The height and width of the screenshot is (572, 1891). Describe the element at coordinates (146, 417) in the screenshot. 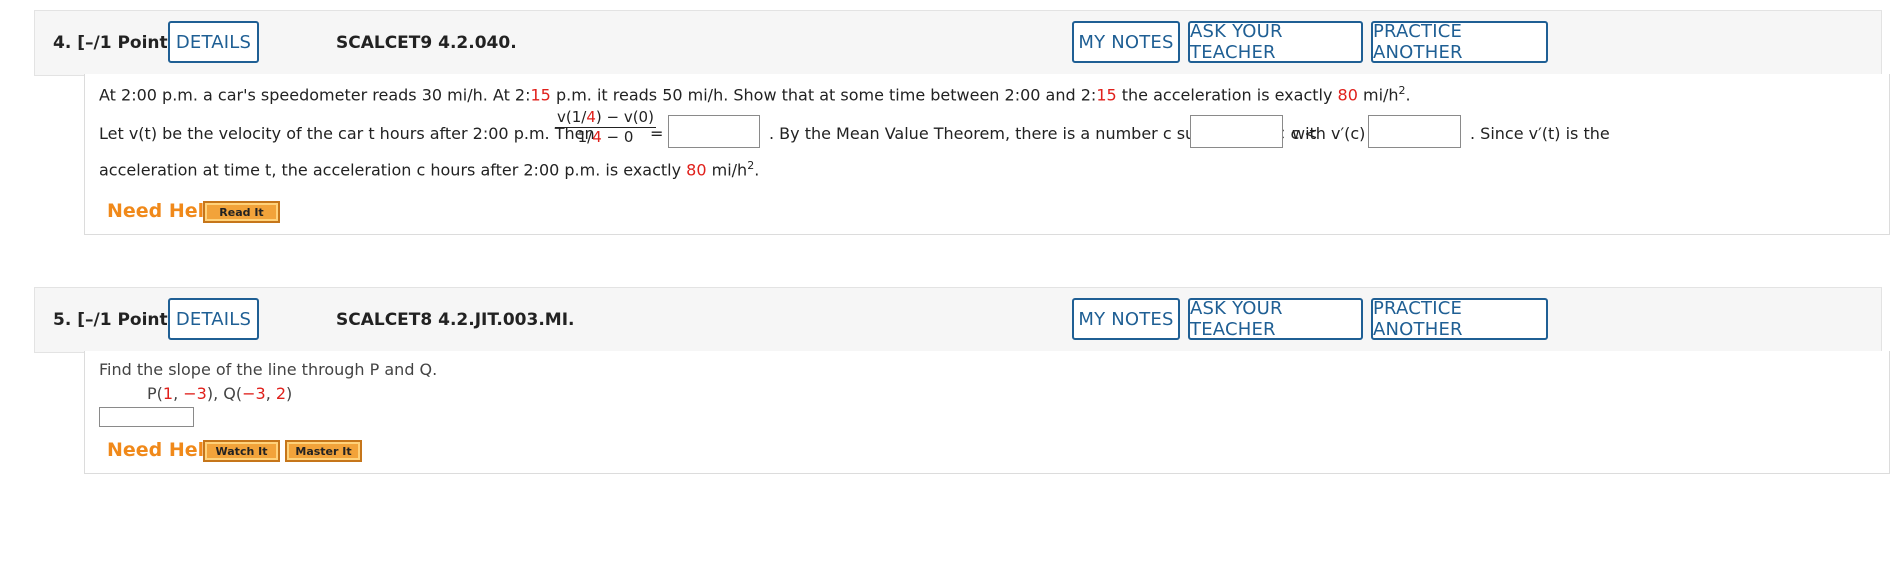

I see `answer-input-slope` at that location.